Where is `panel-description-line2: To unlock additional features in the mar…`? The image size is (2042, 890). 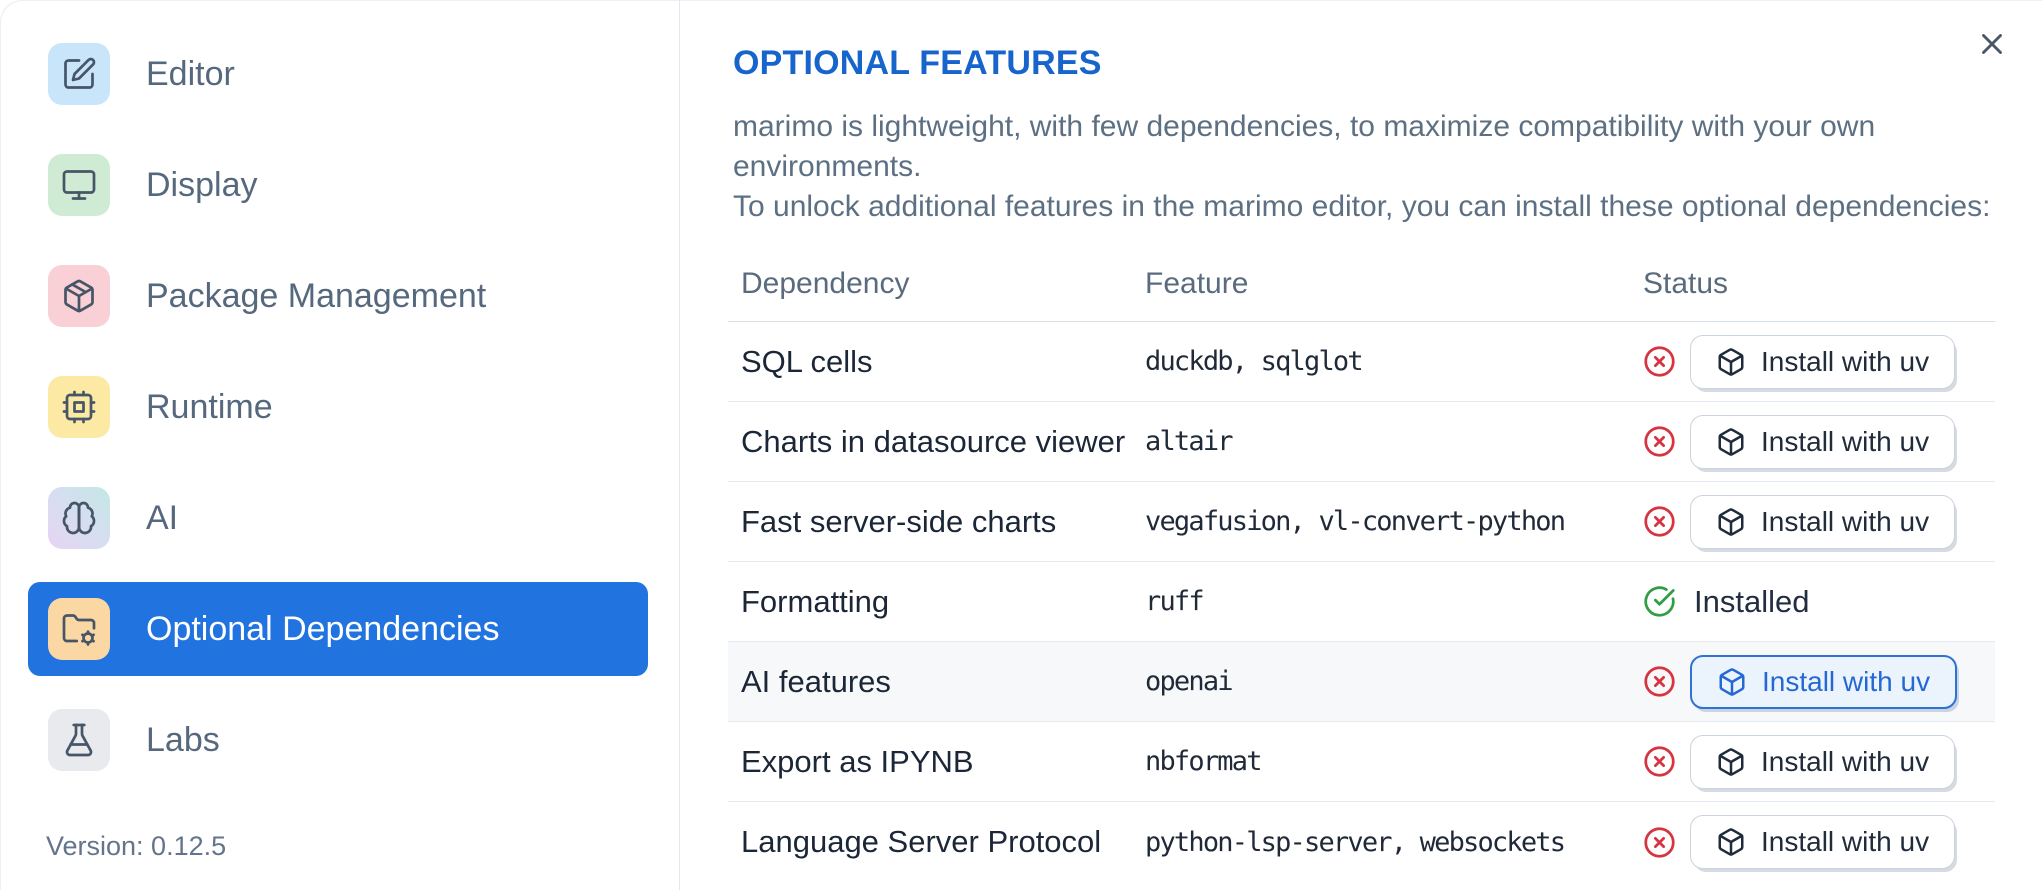
panel-description-line2: To unlock additional features in the mar… is located at coordinates (1362, 206).